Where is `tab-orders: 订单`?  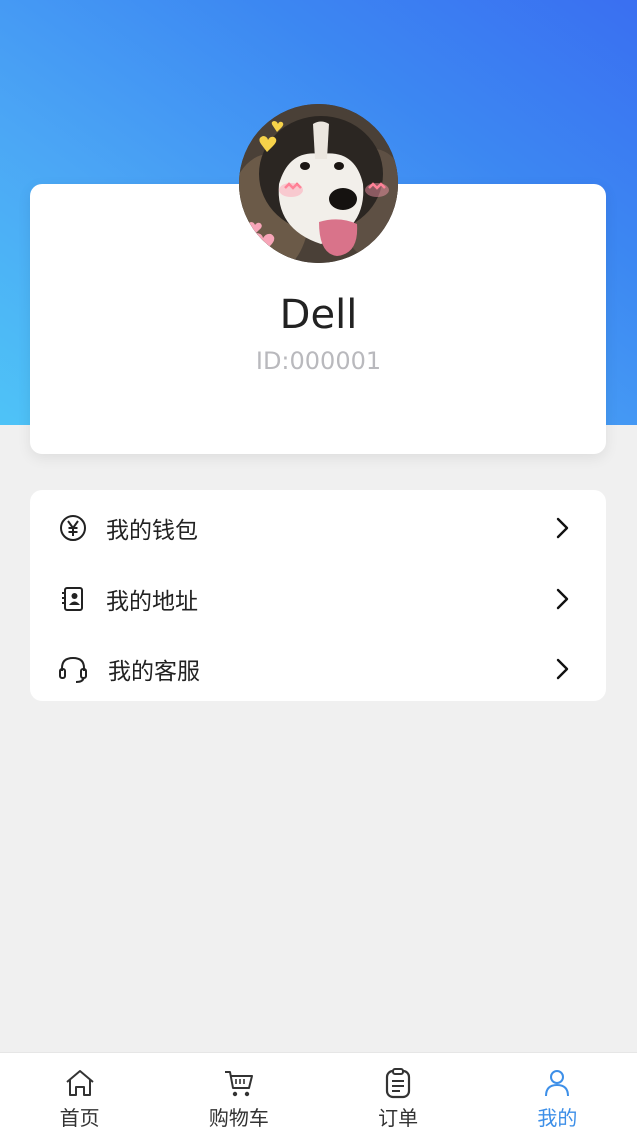 tab-orders: 订单 is located at coordinates (398, 1095).